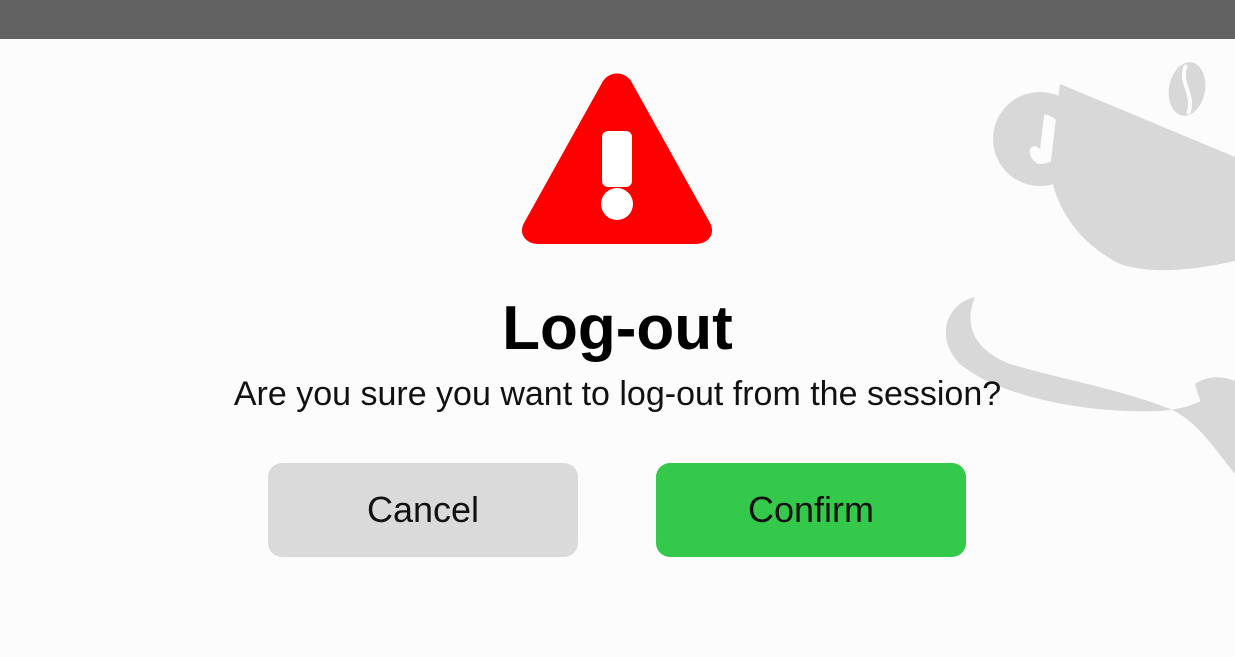  I want to click on exclamation-bar, so click(617, 159).